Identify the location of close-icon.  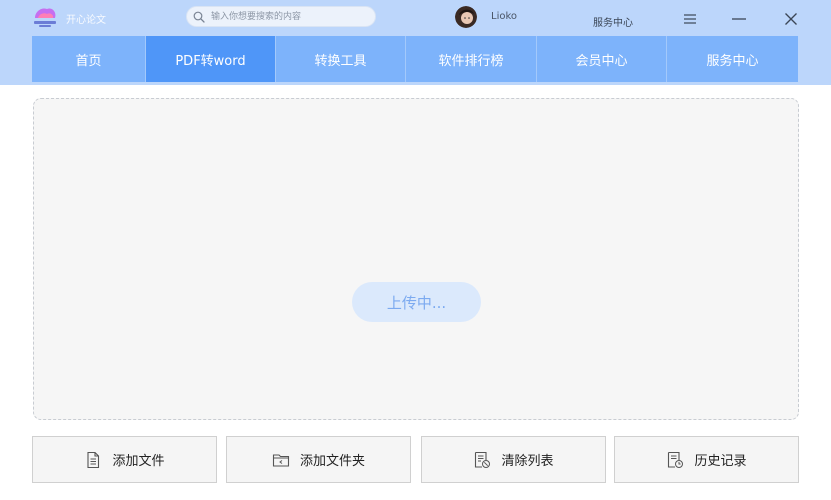
(791, 19).